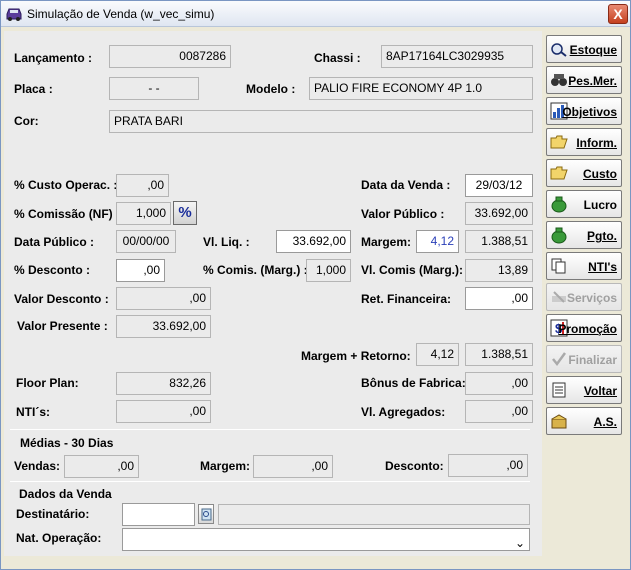 Image resolution: width=631 pixels, height=570 pixels. Describe the element at coordinates (33, 89) in the screenshot. I see `placa-label: Placa :` at that location.